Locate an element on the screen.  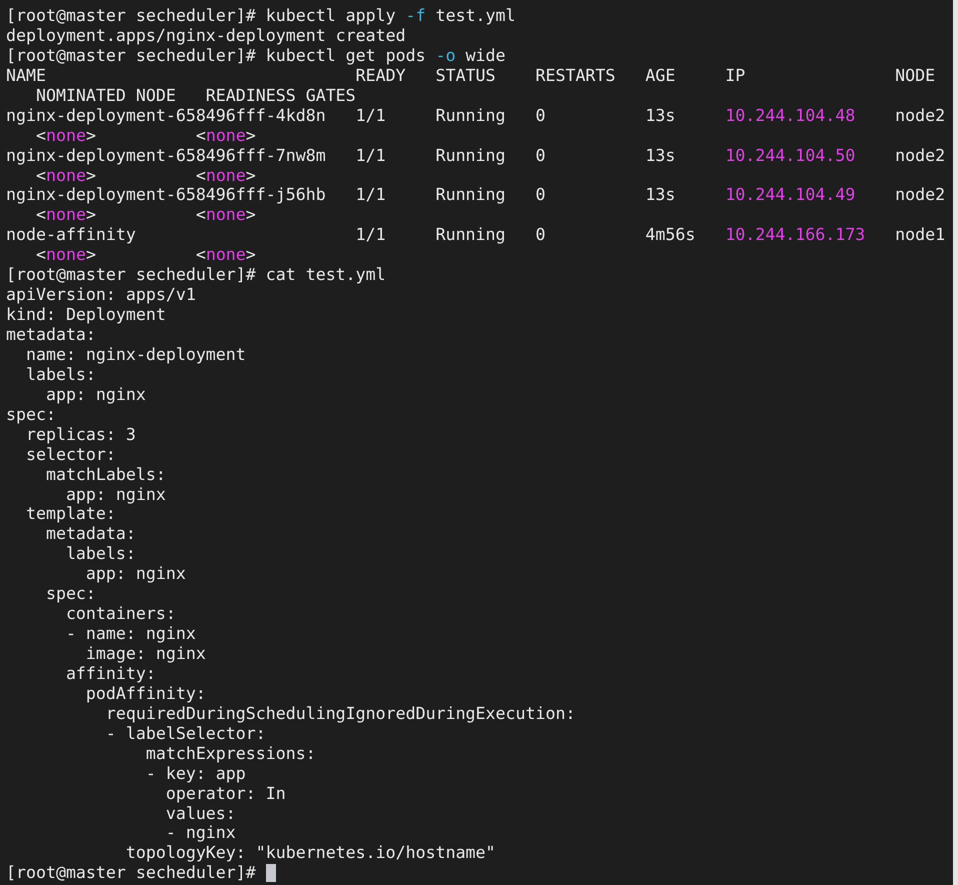
terminal-line: nginx-deployment-658496fff-7nw8m 1/1 Running 0 13s 10.244.104.50 node2 is located at coordinates (476, 156).